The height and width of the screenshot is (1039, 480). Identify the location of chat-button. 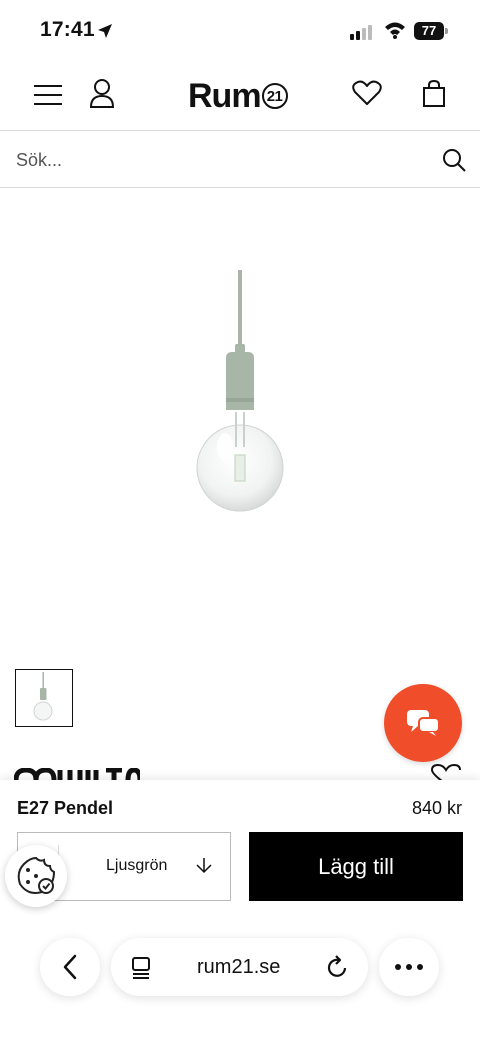
(423, 723).